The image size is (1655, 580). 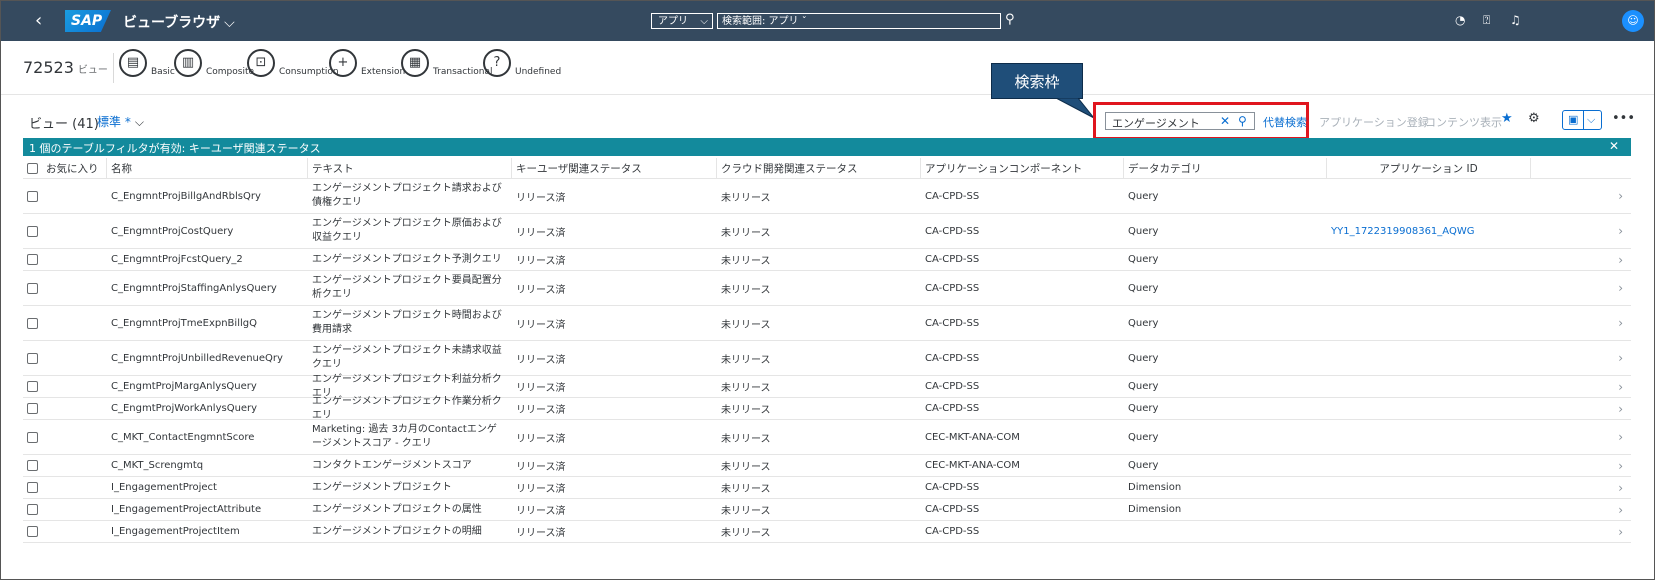 I want to click on table-search-input: エンゲージメント ✕ ⚲, so click(x=1180, y=121).